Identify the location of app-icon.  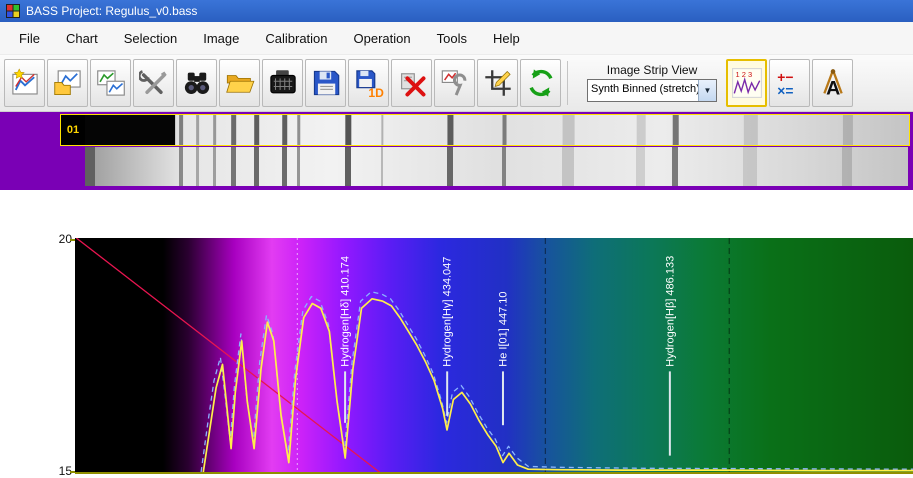
(13, 11).